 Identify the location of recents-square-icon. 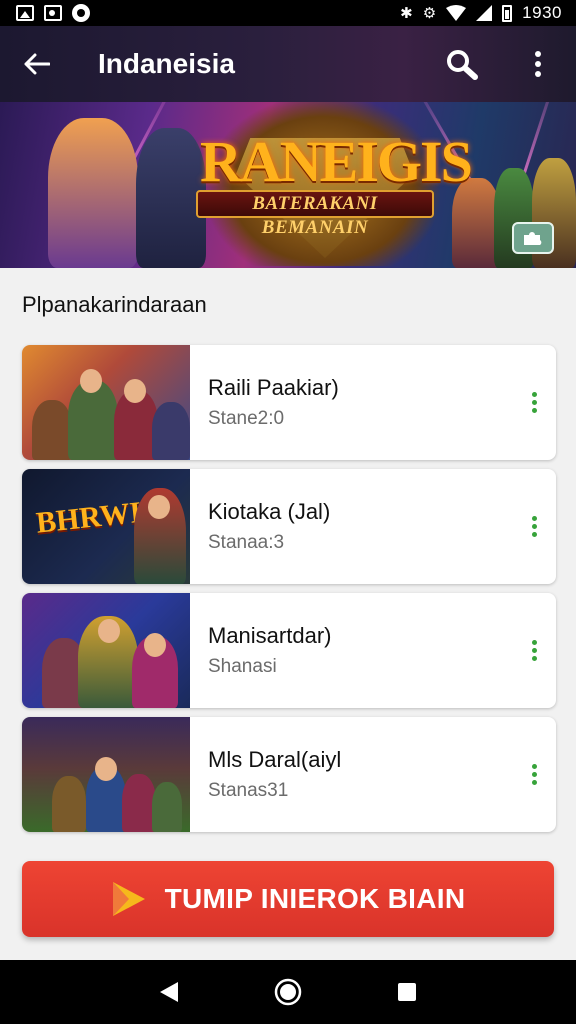
(406, 992).